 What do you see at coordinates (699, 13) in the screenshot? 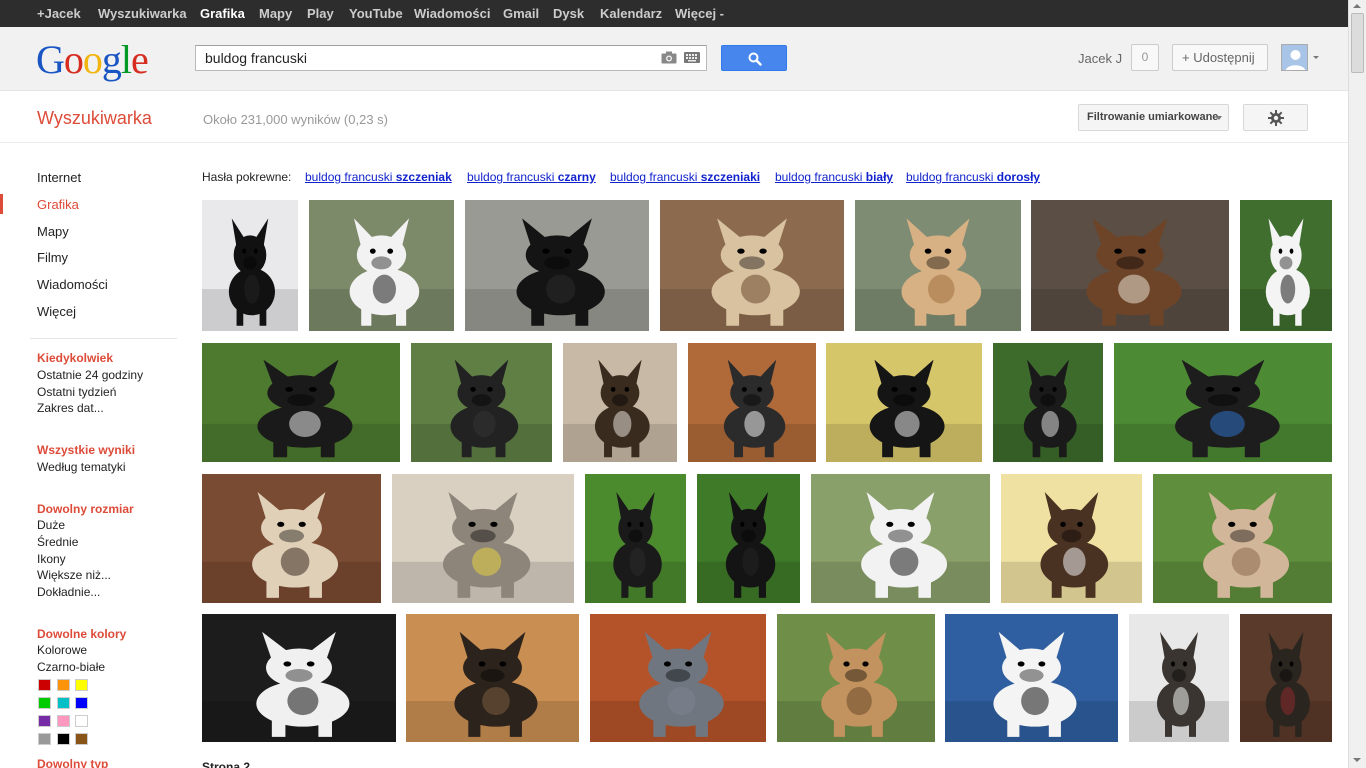
I see `topbar-link-more: Więcej -` at bounding box center [699, 13].